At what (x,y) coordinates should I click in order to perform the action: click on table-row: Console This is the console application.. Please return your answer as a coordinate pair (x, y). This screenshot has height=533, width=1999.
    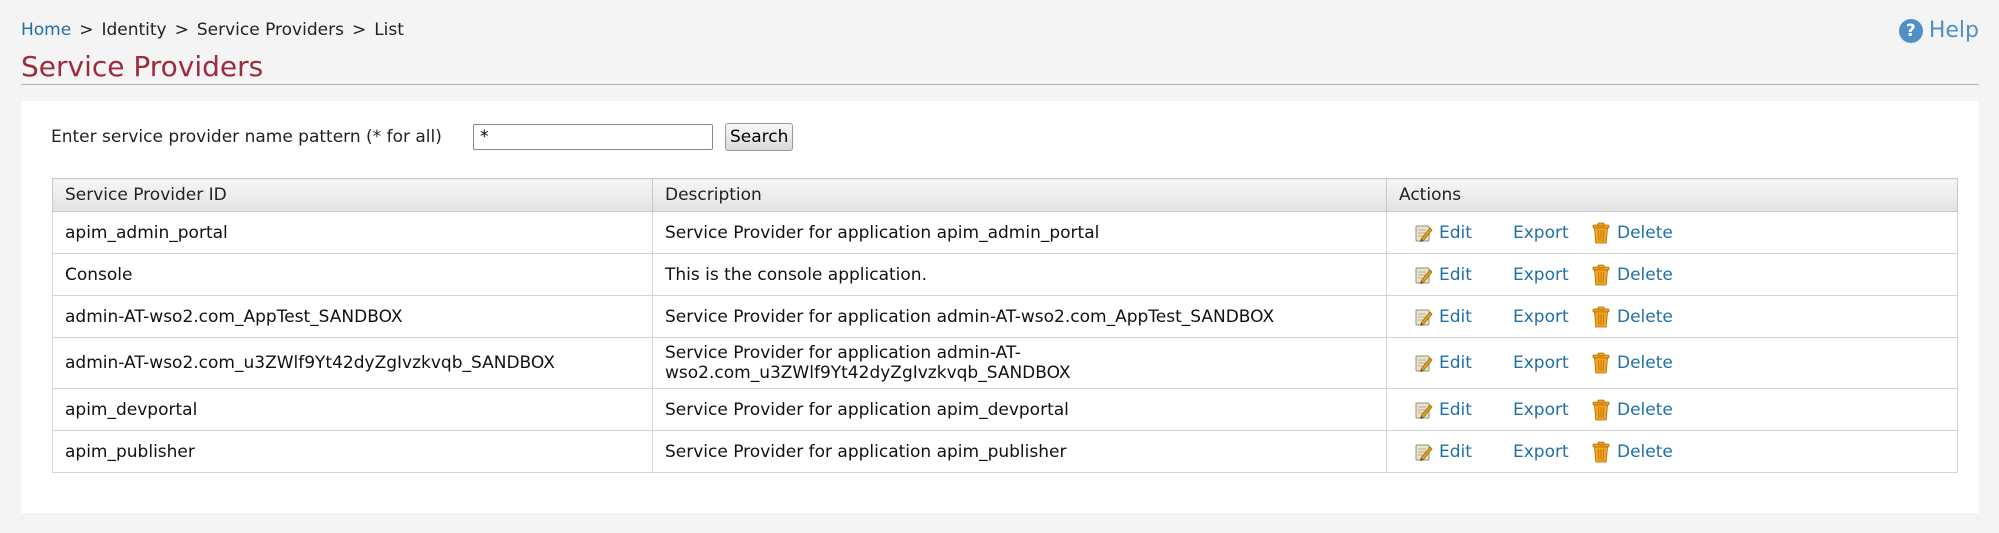
    Looking at the image, I should click on (1005, 274).